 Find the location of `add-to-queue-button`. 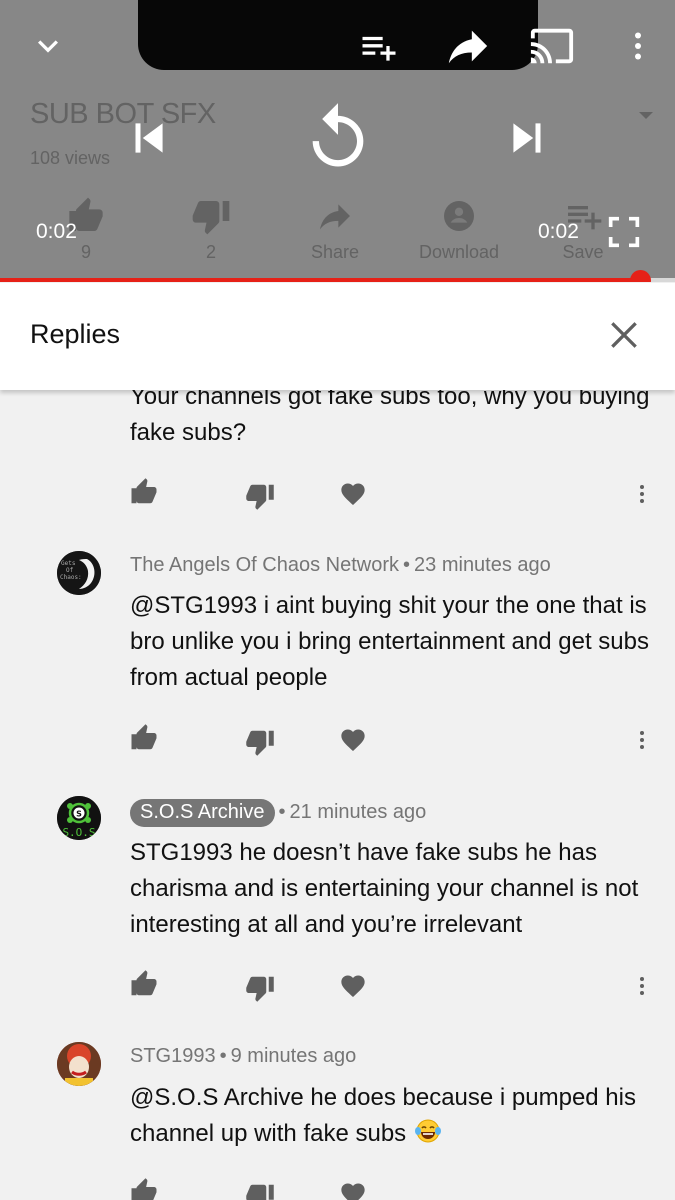

add-to-queue-button is located at coordinates (379, 46).